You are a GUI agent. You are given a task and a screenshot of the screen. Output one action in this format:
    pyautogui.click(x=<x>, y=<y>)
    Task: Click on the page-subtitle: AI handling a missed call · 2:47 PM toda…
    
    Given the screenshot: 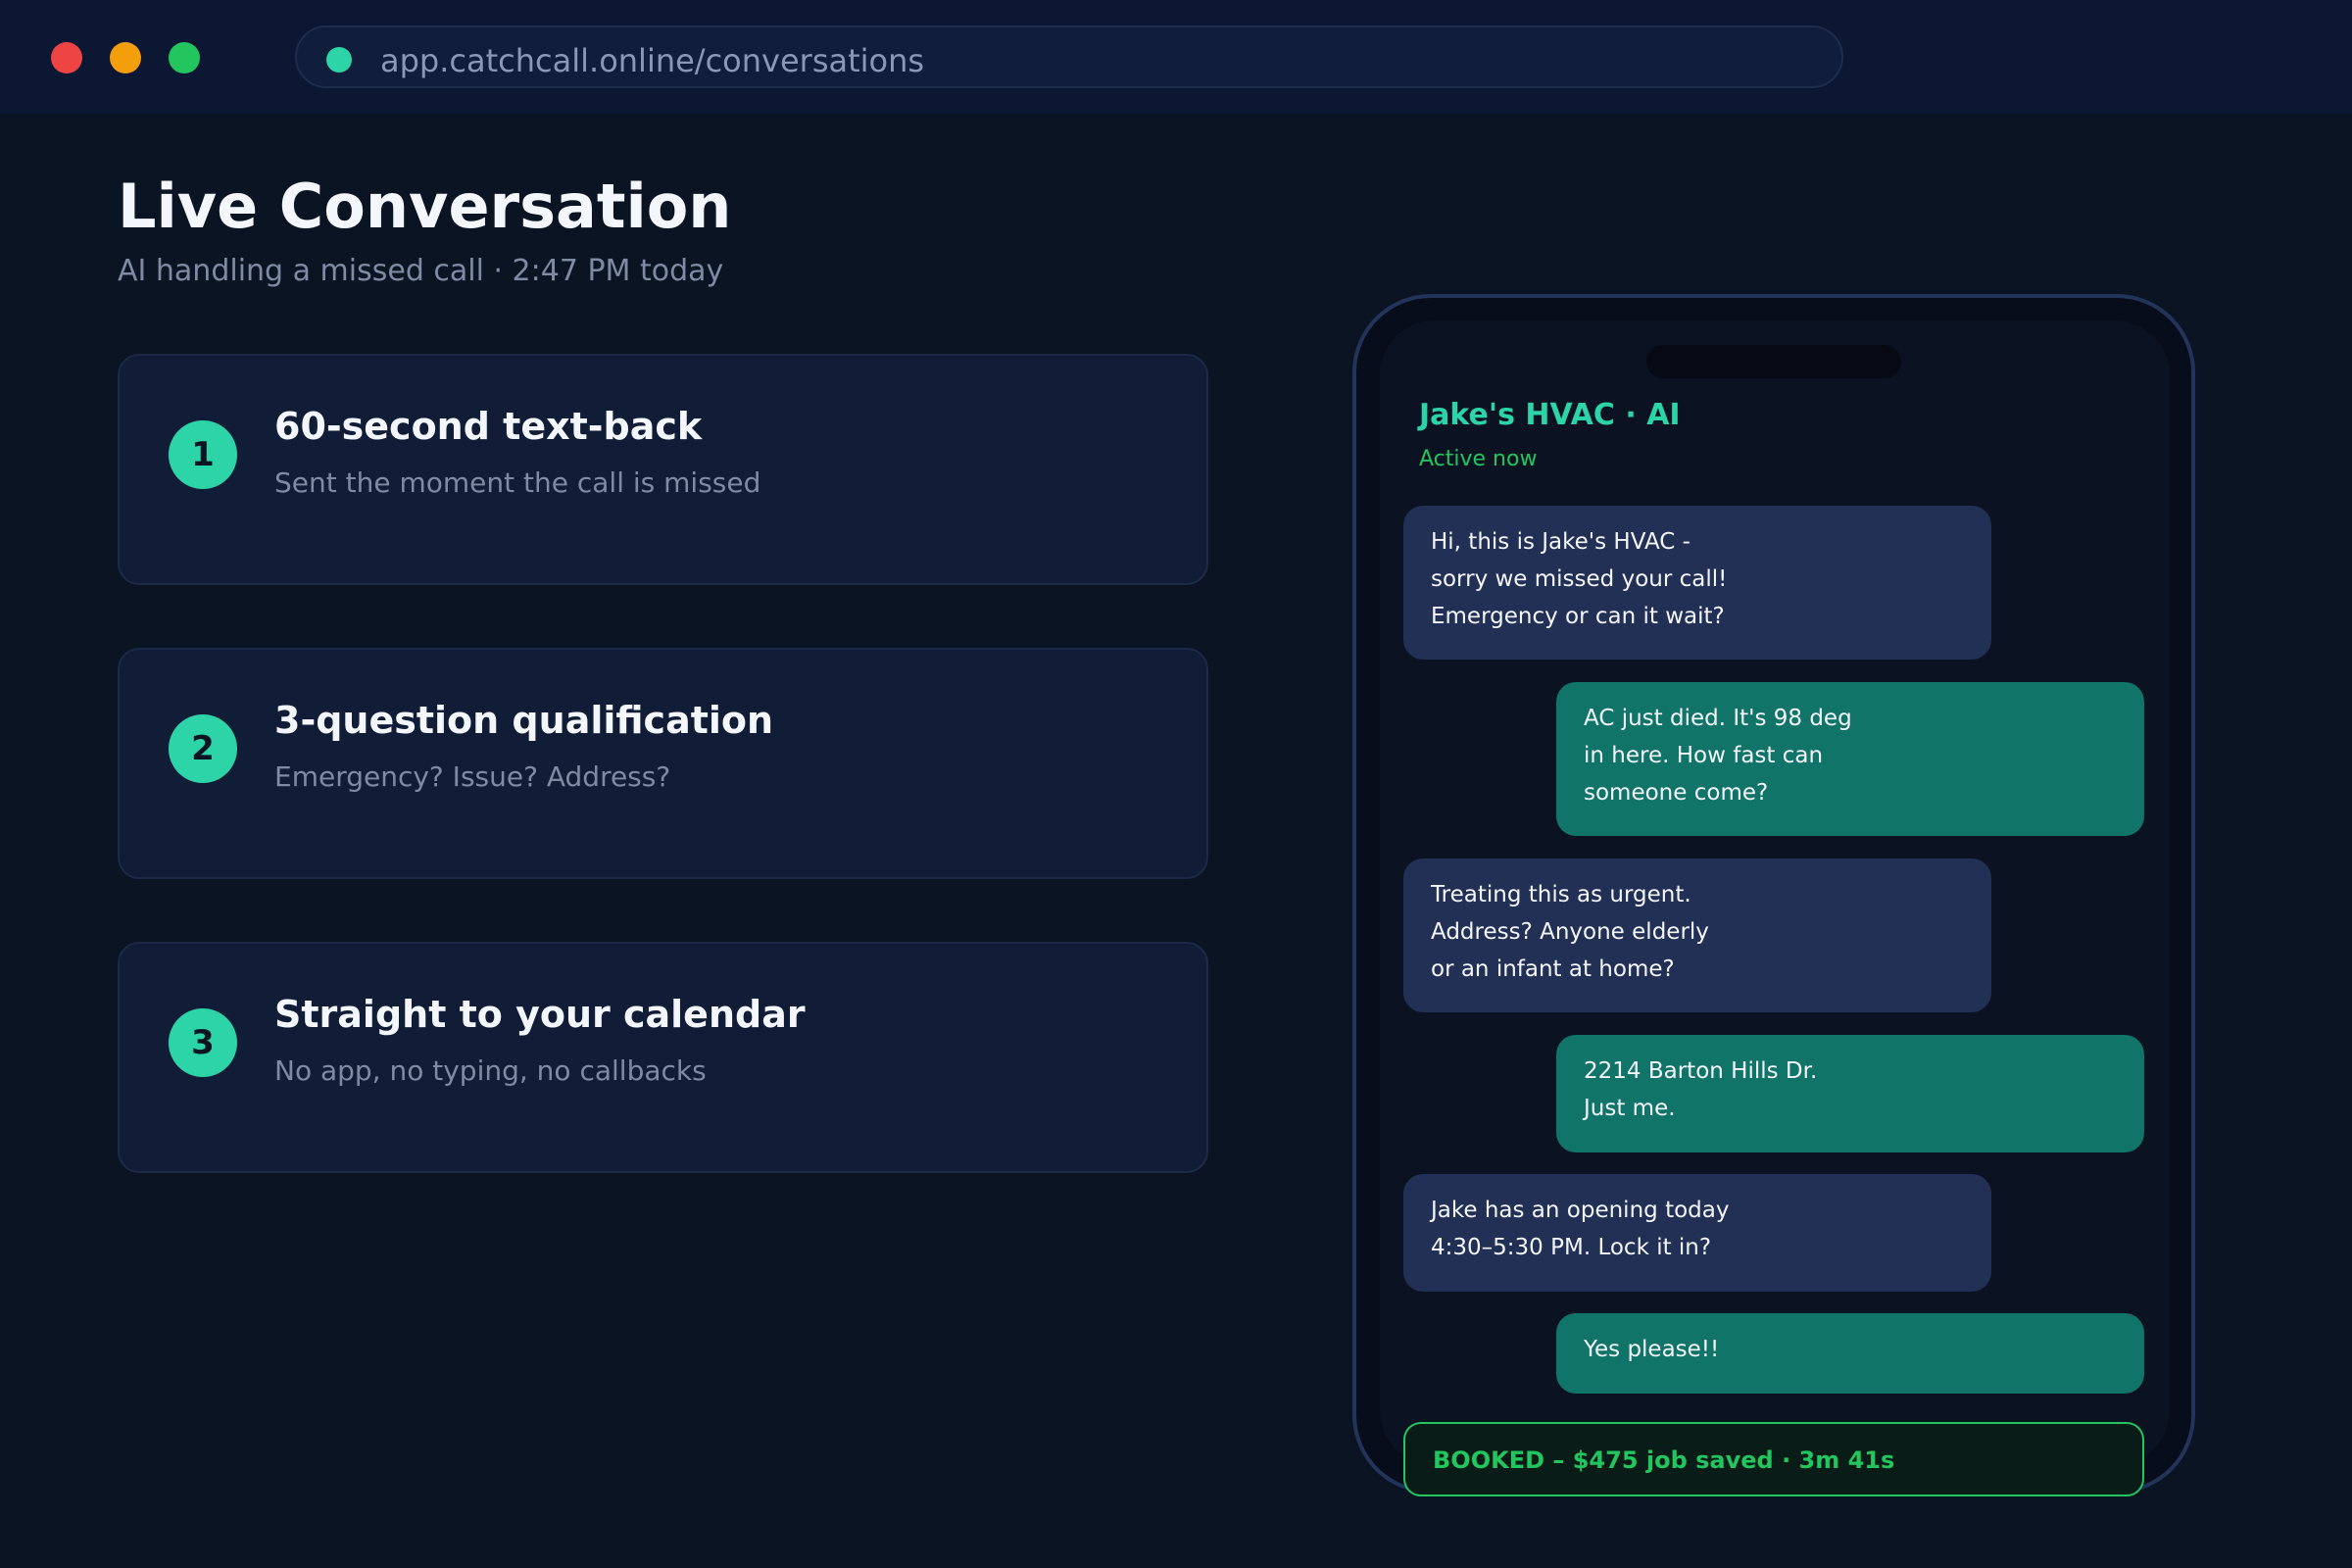 What is the action you would take?
    pyautogui.click(x=421, y=271)
    